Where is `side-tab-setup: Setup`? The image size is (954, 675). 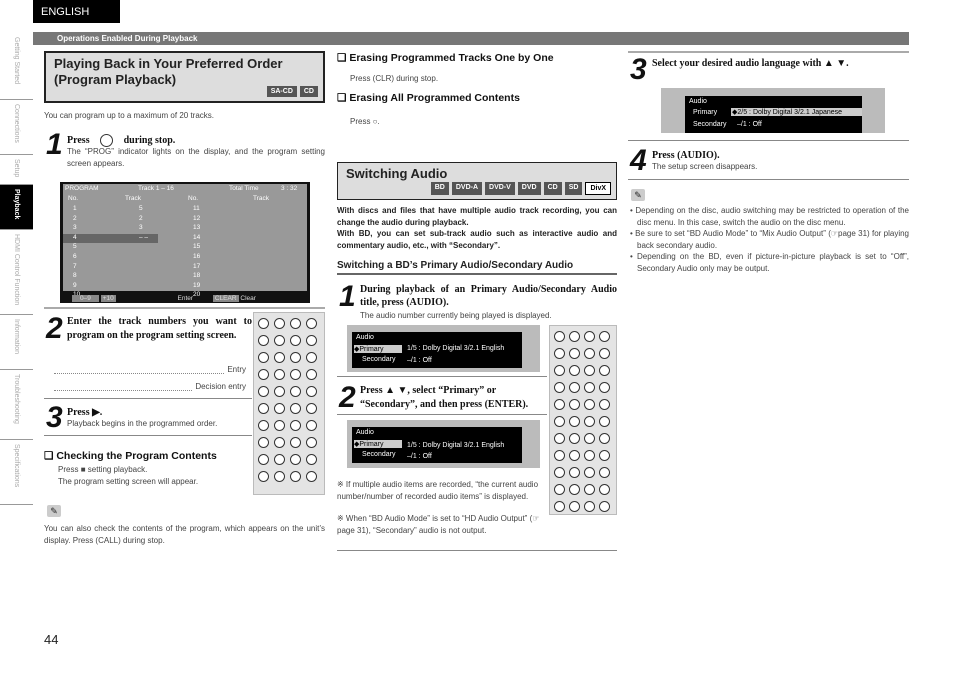
side-tab-setup: Setup is located at coordinates (16, 170).